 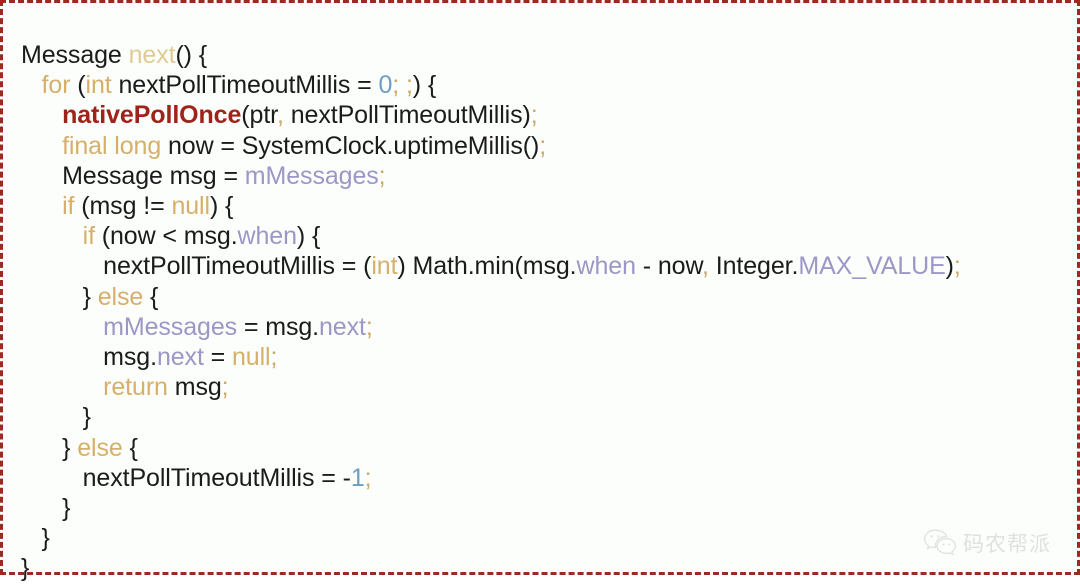 I want to click on code-token-punctuation: ; ;, so click(x=402, y=85).